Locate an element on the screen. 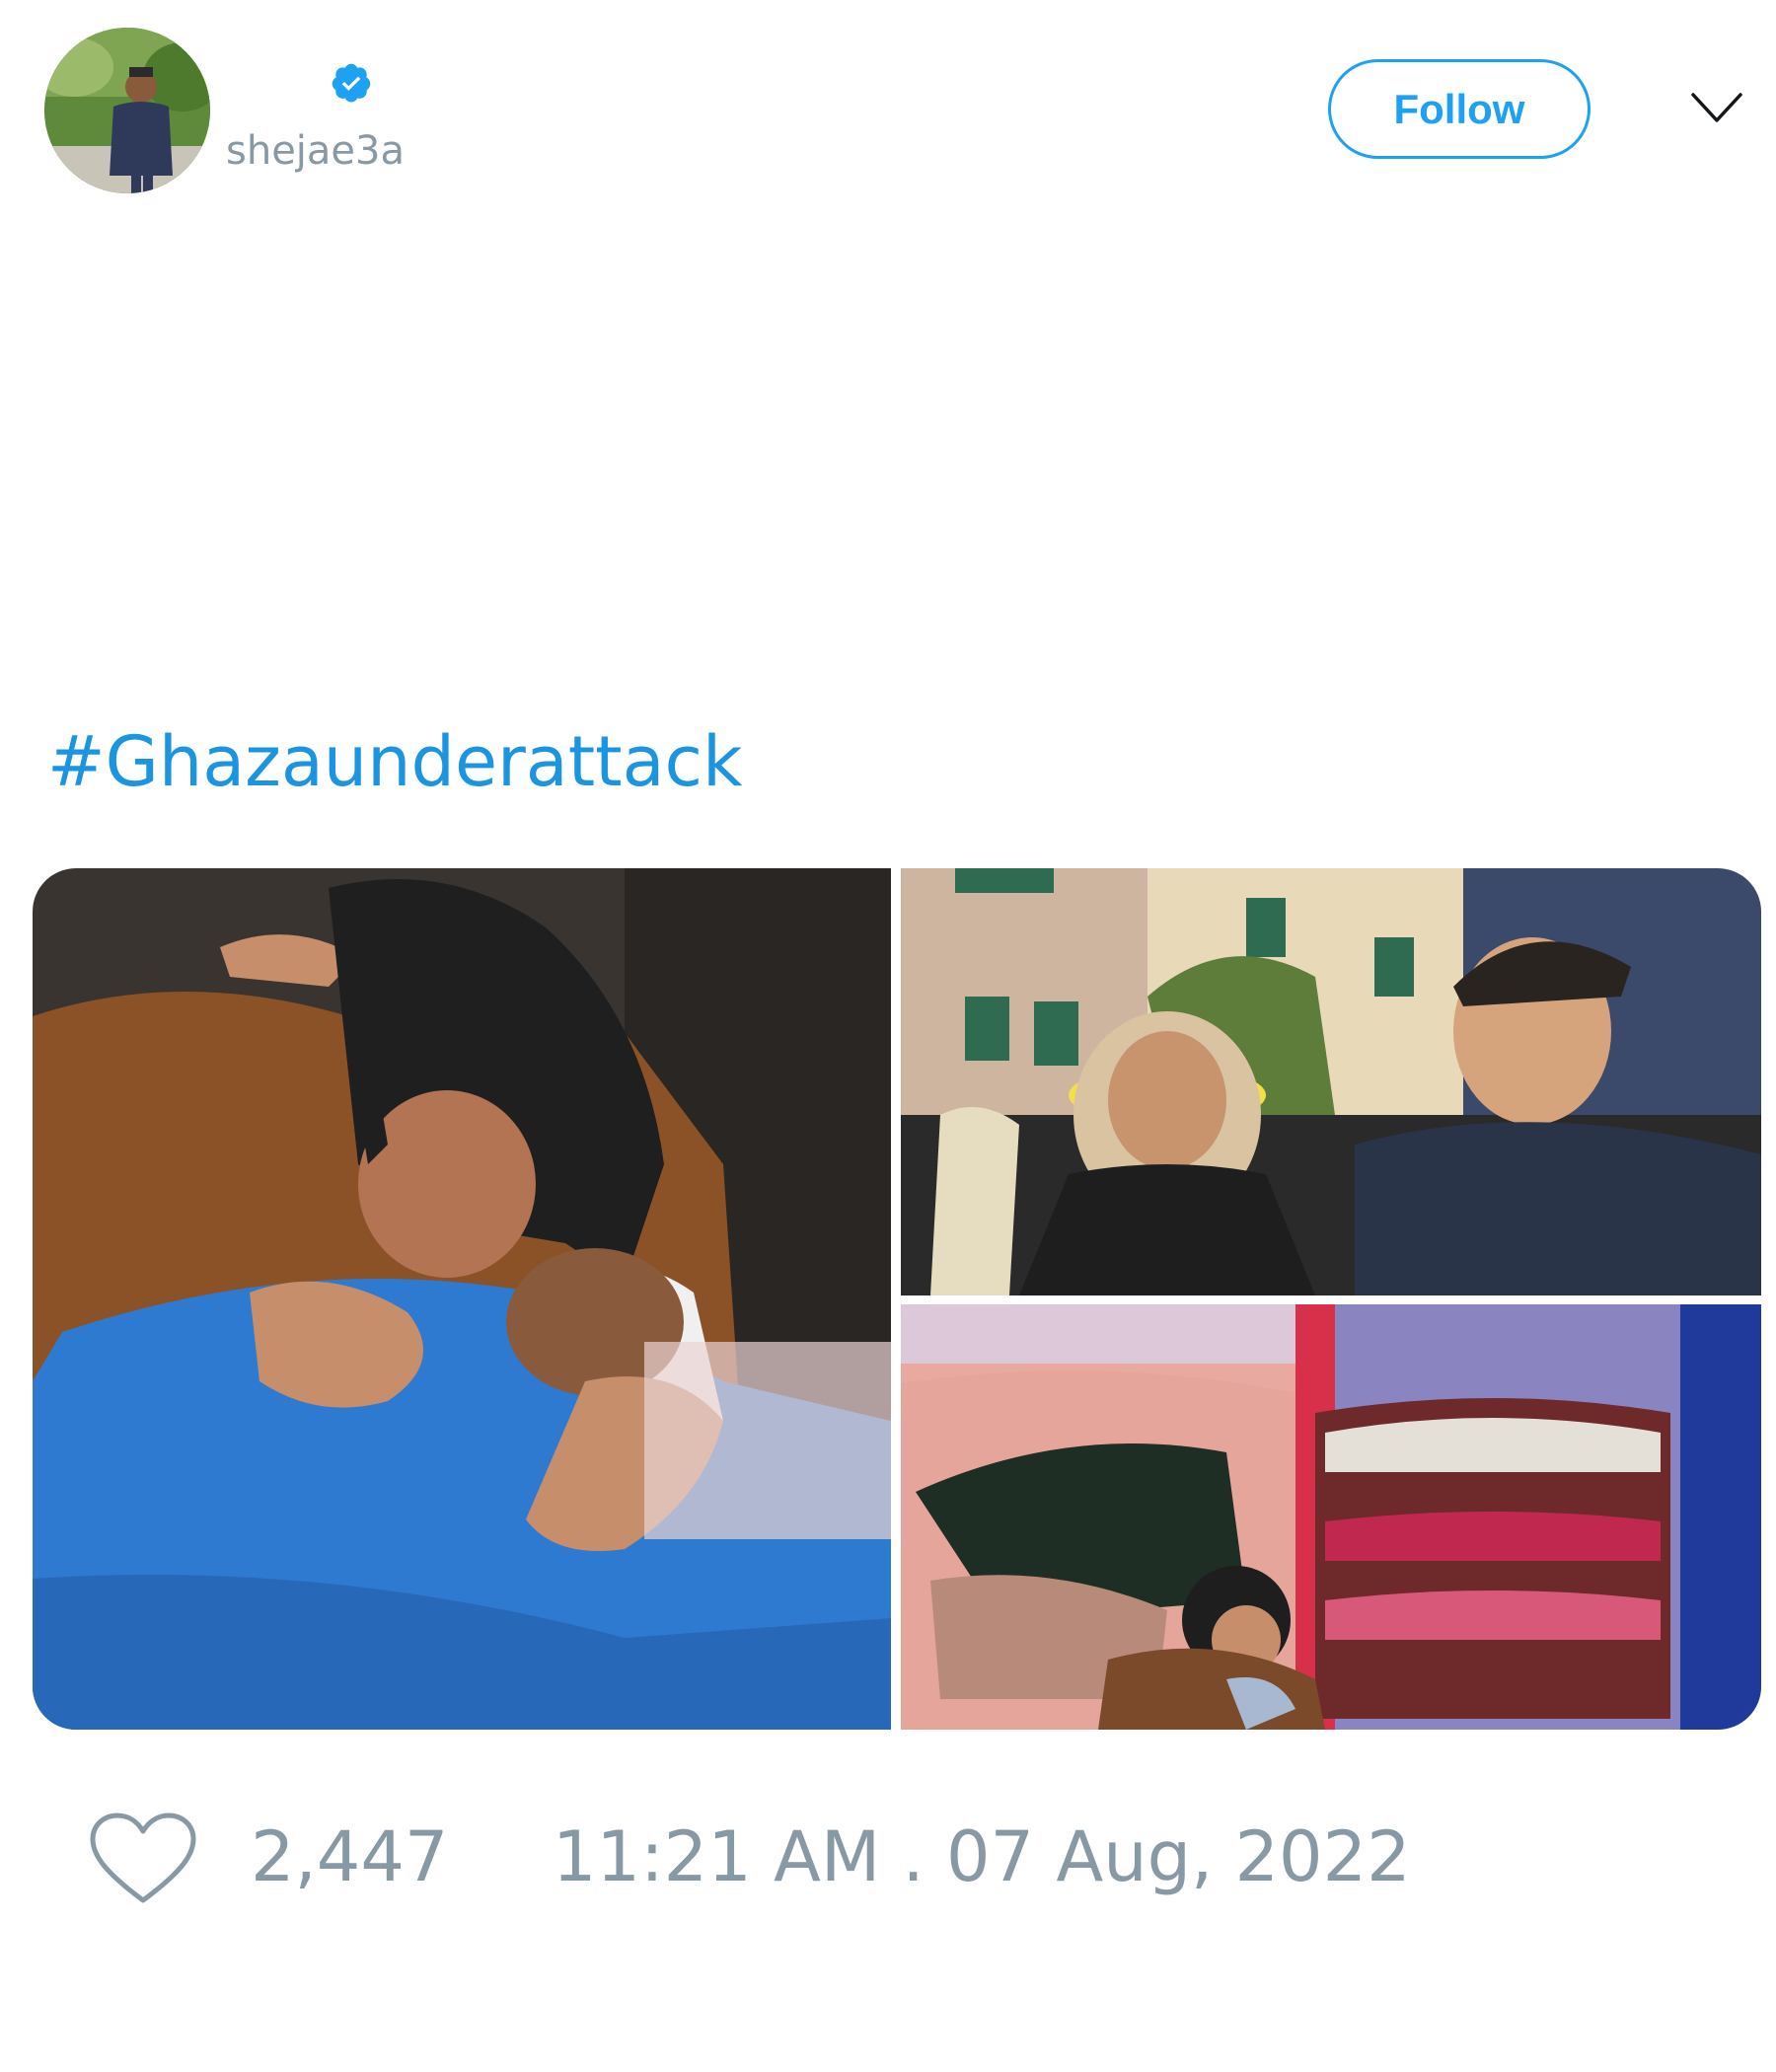 This screenshot has height=2072, width=1776. author-handle: shejae3a is located at coordinates (316, 151).